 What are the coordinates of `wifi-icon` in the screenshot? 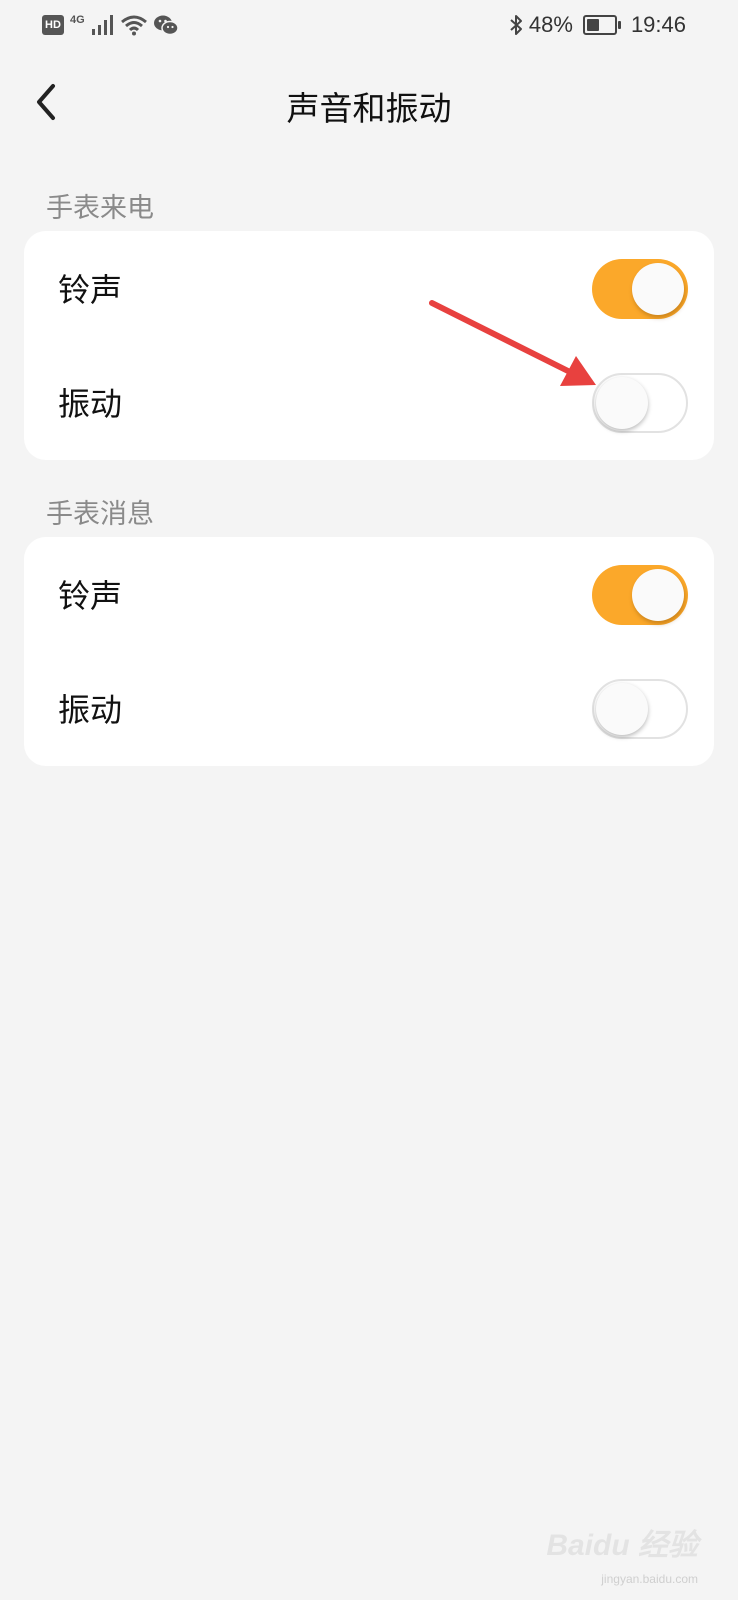 It's located at (133, 25).